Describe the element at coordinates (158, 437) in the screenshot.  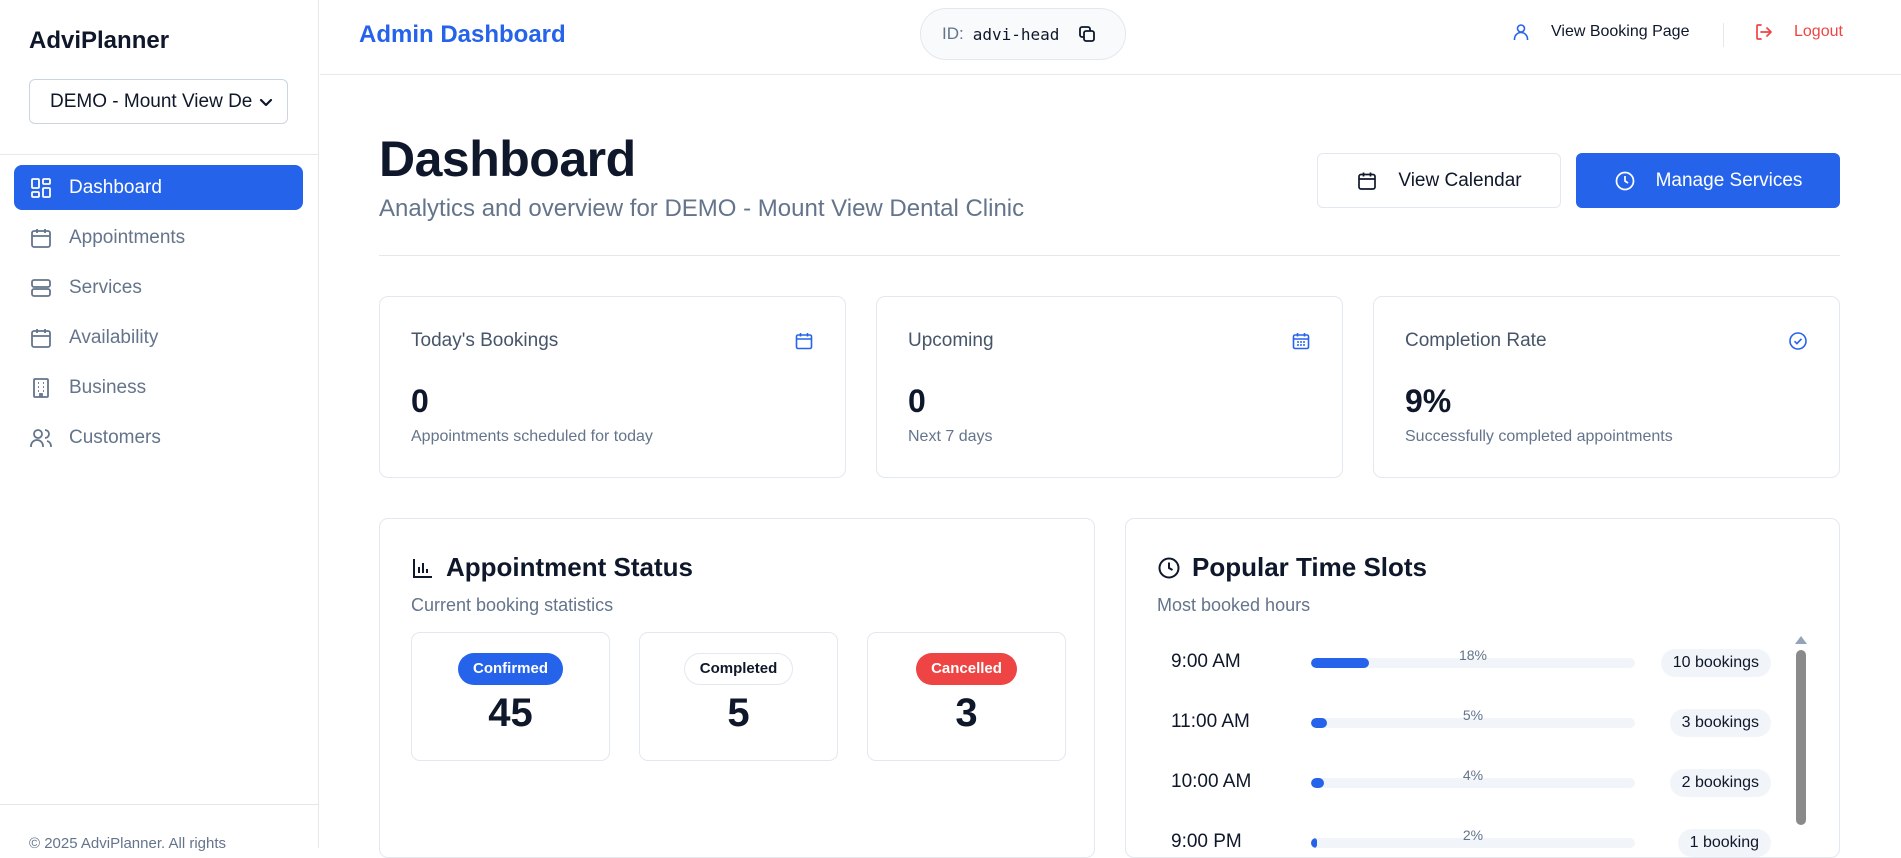
I see `sidebar-item-customers: Customers` at that location.